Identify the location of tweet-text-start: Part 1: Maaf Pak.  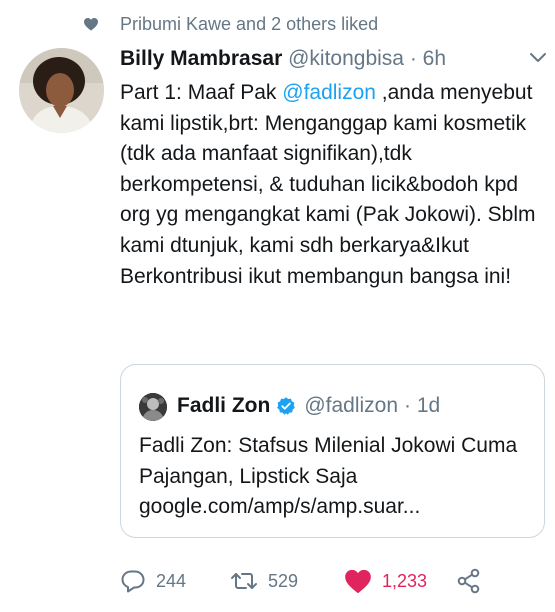
(201, 92).